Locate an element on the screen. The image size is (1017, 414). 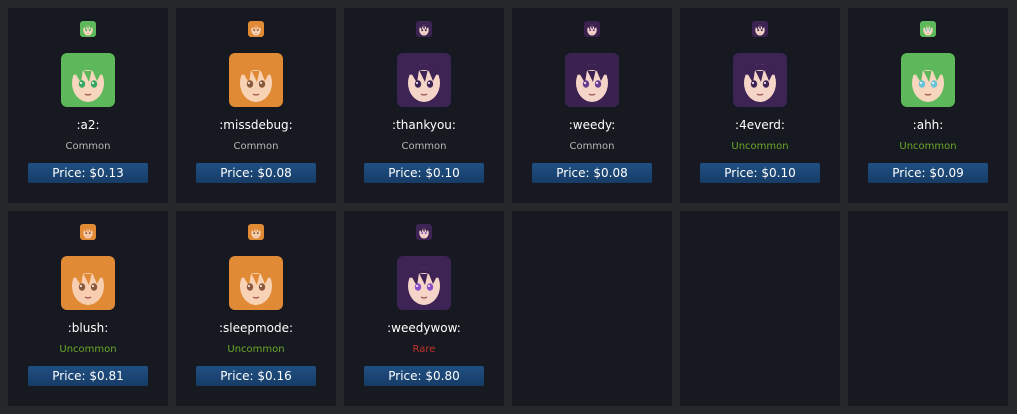
emoticon-card: :thankyou: Common Price: $0.10 is located at coordinates (424, 105).